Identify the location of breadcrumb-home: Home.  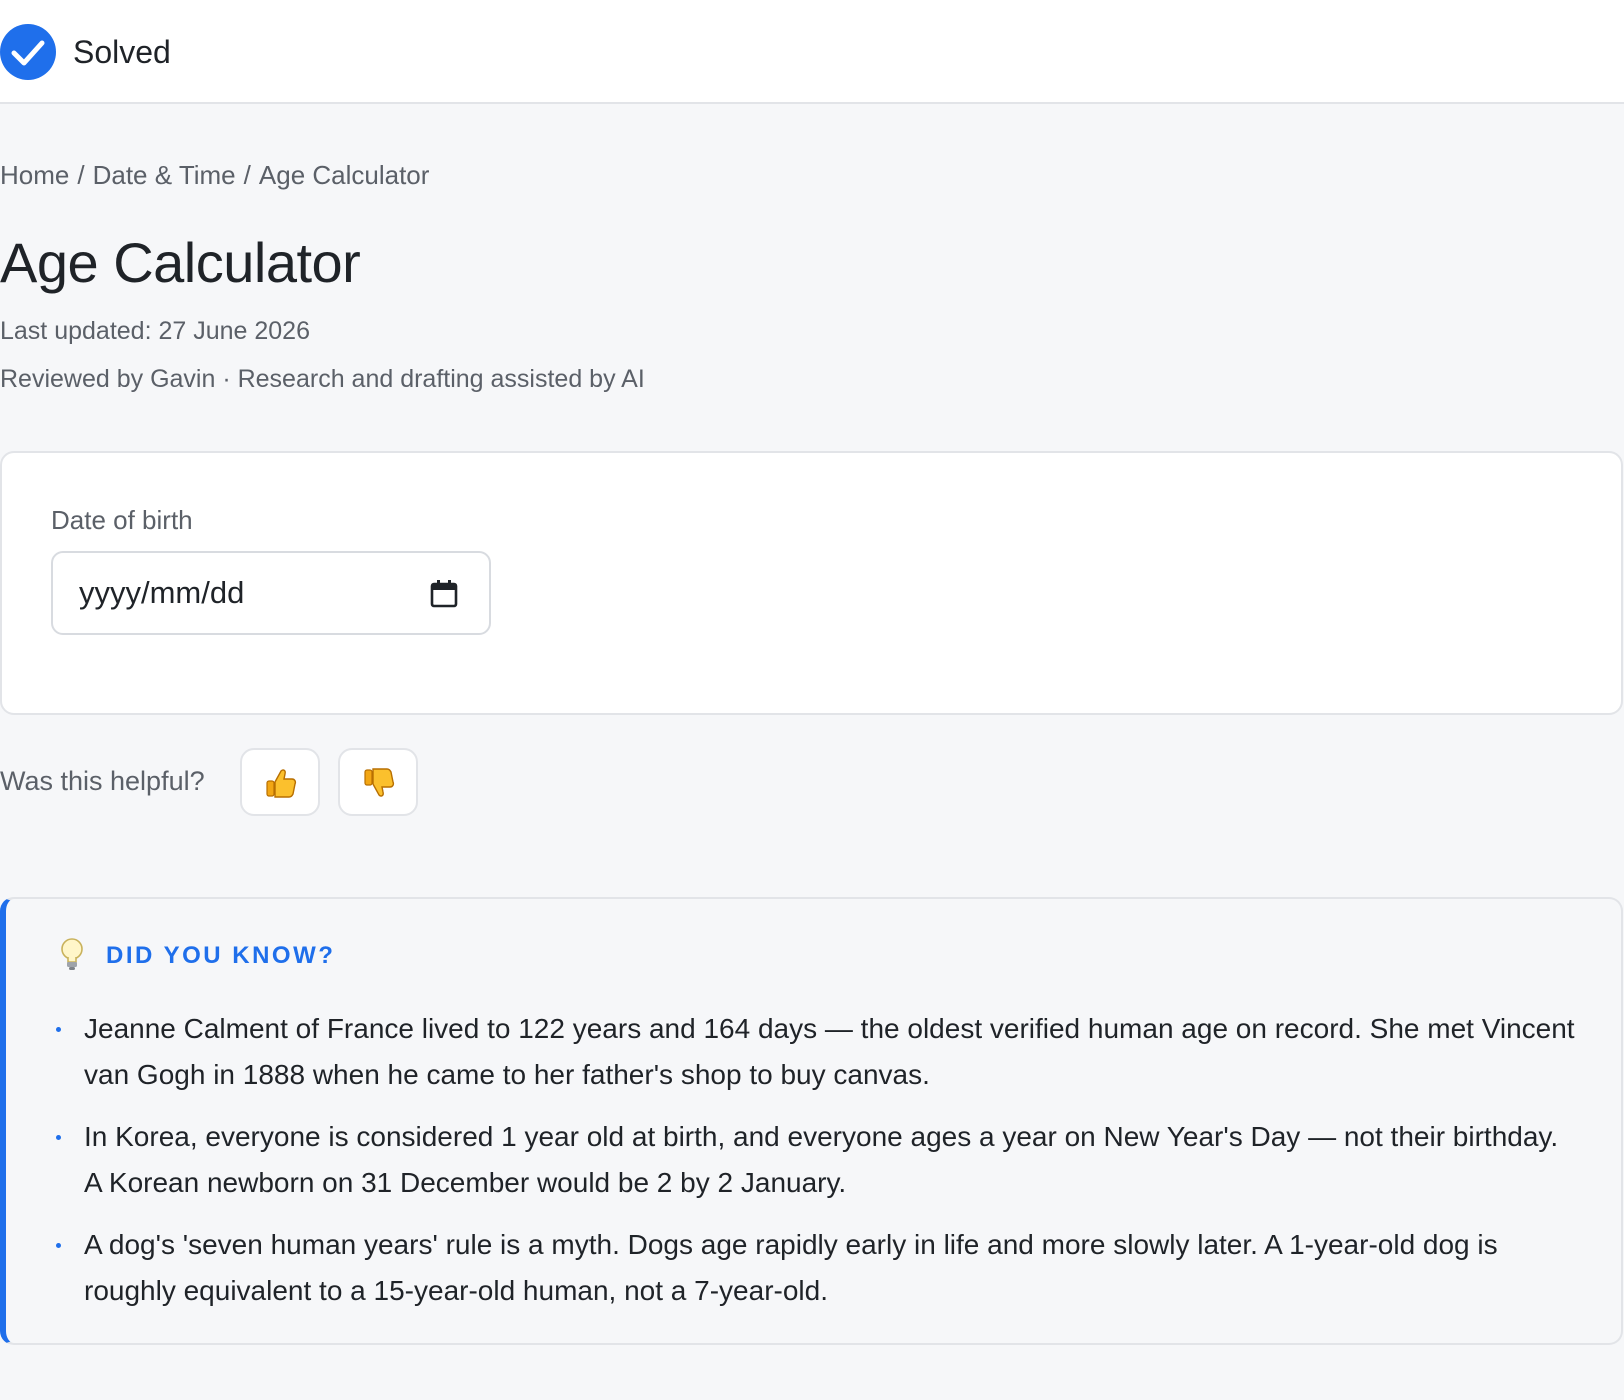
(34, 175).